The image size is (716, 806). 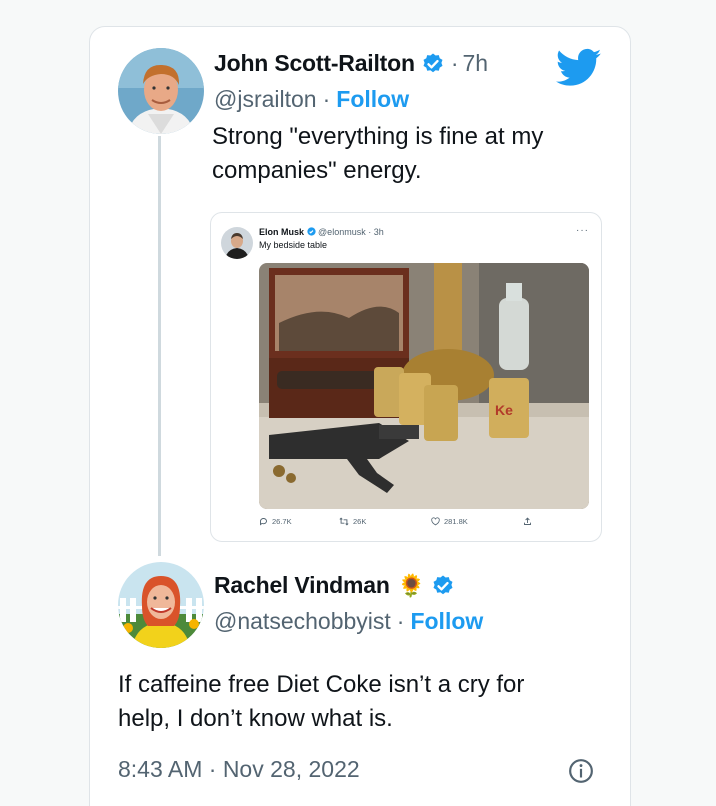 What do you see at coordinates (314, 63) in the screenshot?
I see `author-name: John Scott-Railton` at bounding box center [314, 63].